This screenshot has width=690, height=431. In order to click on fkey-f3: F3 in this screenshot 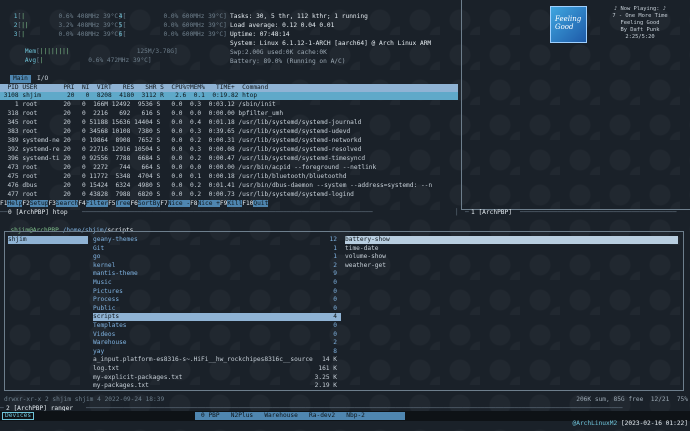, I will do `click(51, 203)`.